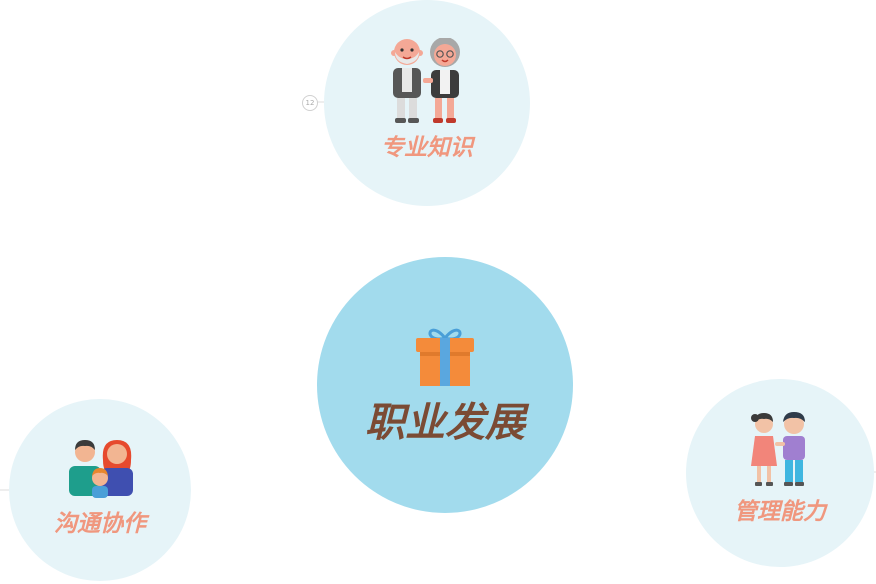 Image resolution: width=876 pixels, height=584 pixels. I want to click on young-couple-icon, so click(778, 449).